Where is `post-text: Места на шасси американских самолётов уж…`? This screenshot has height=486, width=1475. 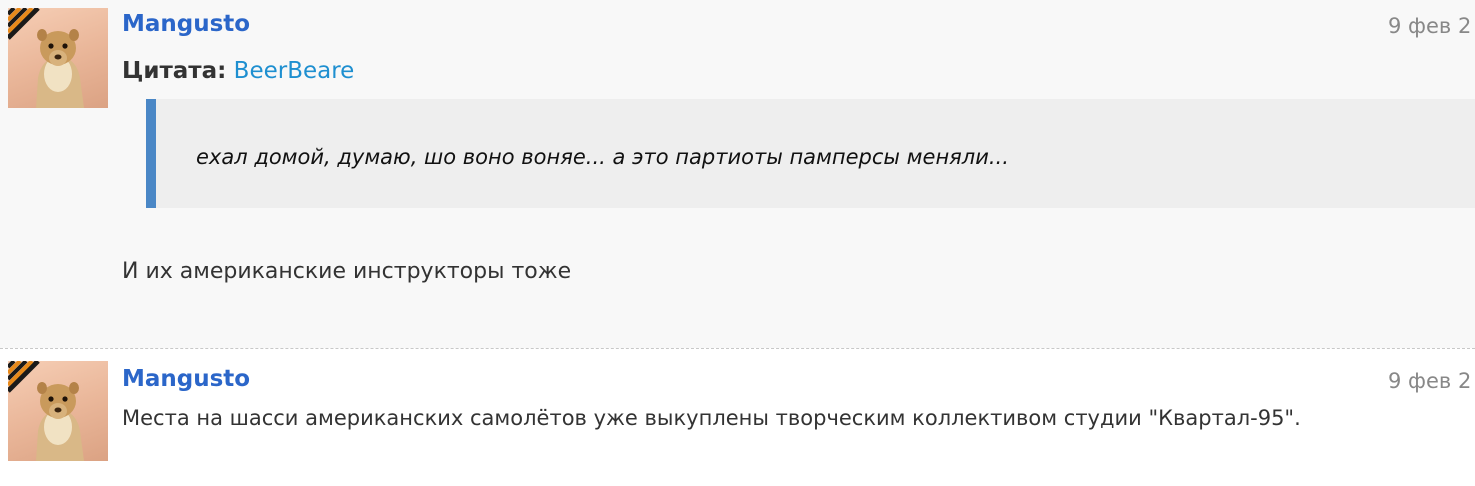
post-text: Места на шасси американских самолётов уж… is located at coordinates (711, 418).